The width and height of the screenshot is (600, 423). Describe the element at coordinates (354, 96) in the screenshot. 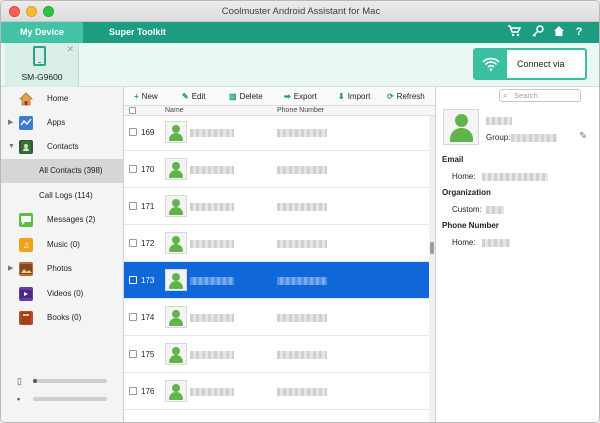

I see `import-button: ⬇ Import` at that location.